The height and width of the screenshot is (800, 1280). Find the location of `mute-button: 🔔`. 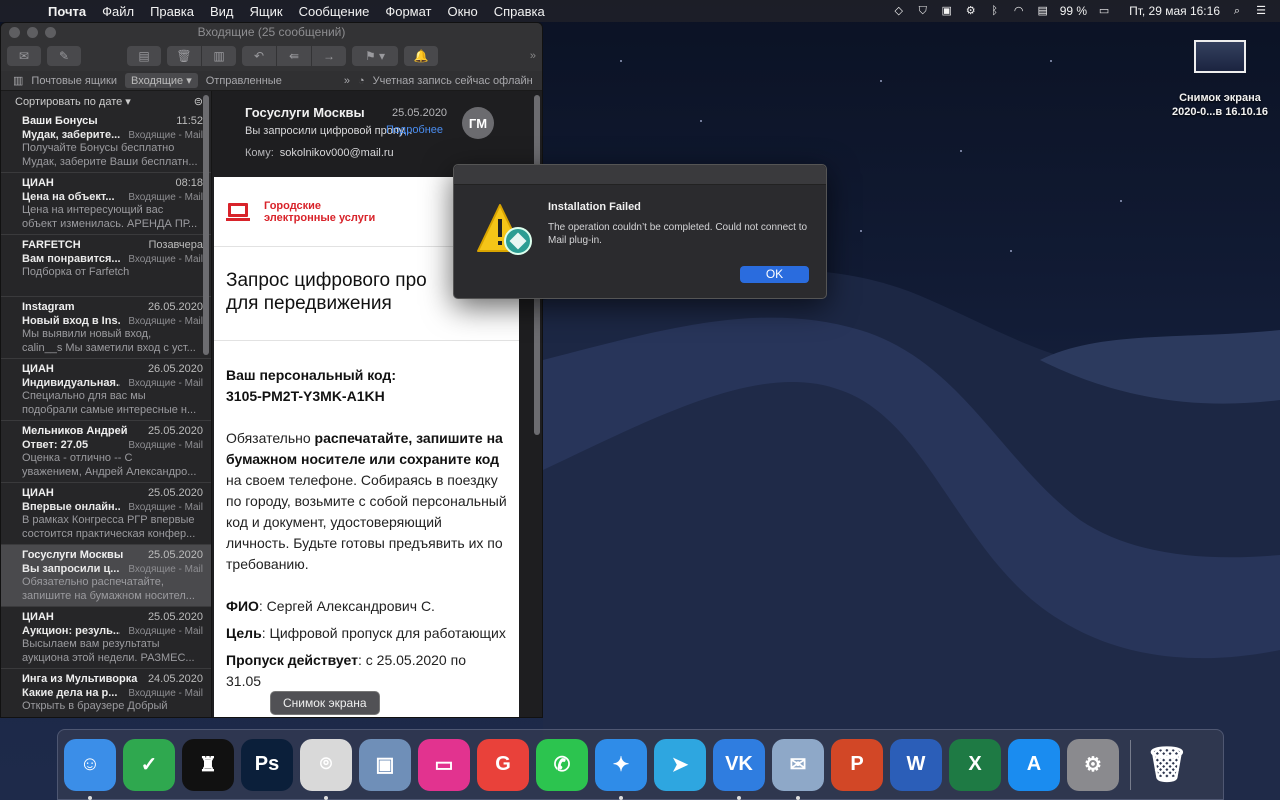

mute-button: 🔔 is located at coordinates (421, 56).